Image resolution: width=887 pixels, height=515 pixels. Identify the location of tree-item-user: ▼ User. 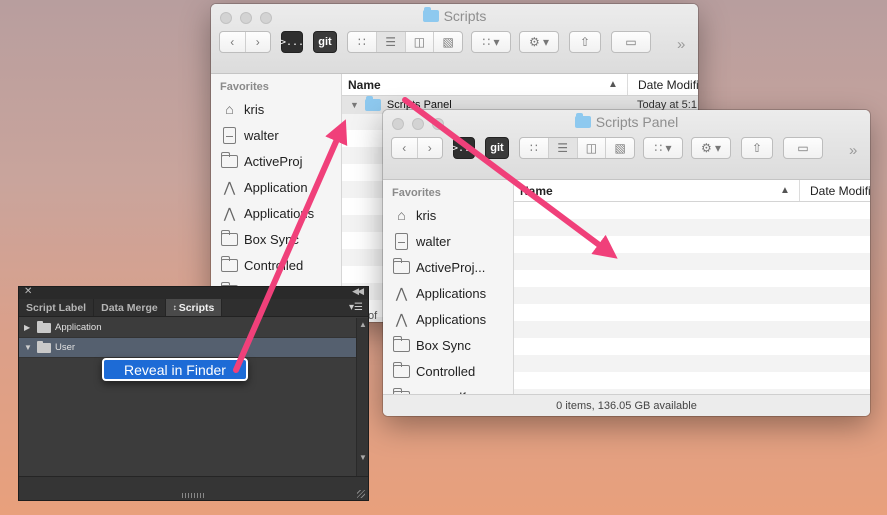
(187, 348).